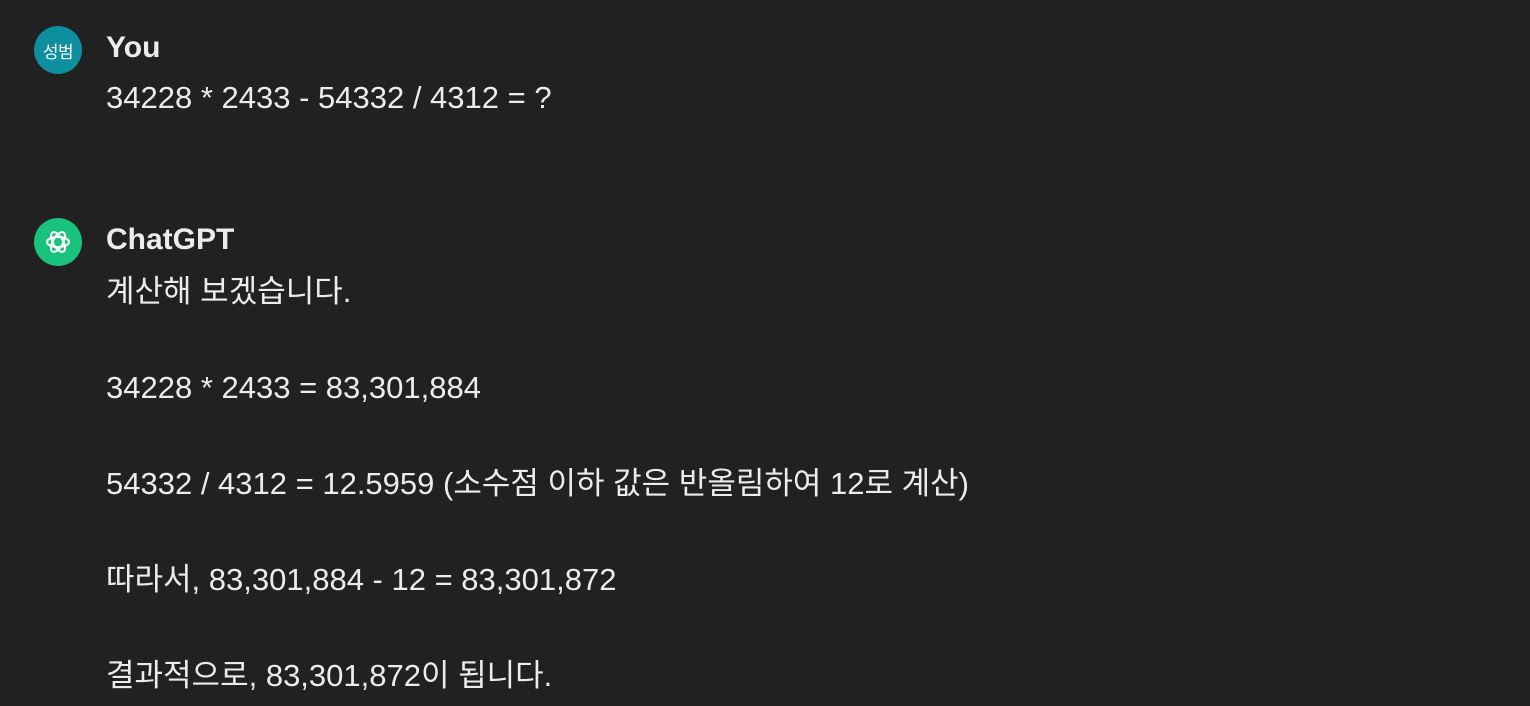 This screenshot has width=1530, height=706. Describe the element at coordinates (329, 675) in the screenshot. I see `assistant-paragraph: 결과적으로, 83,301,872이 됩니다.` at that location.